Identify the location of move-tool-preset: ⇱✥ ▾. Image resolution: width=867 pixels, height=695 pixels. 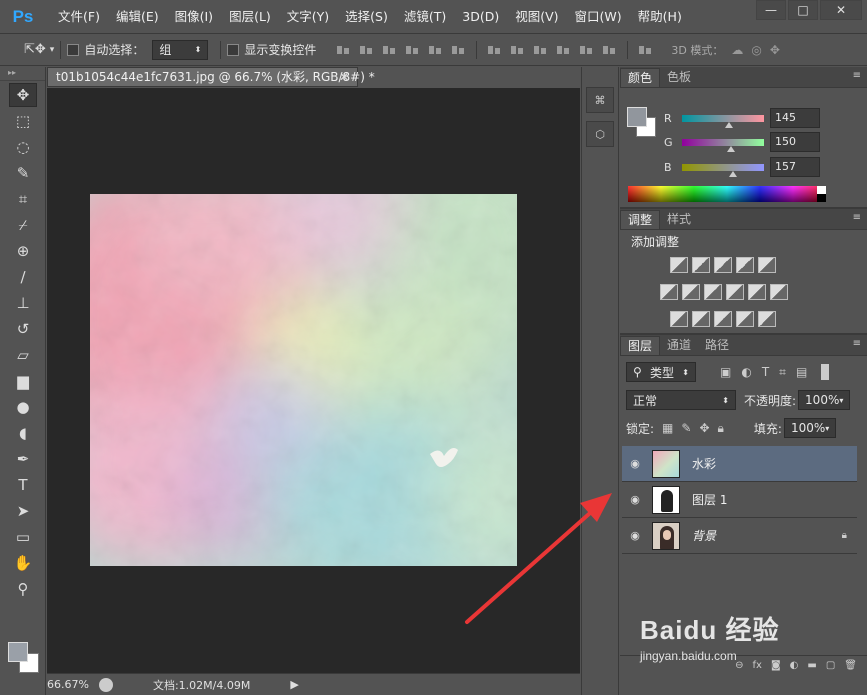
(39, 49).